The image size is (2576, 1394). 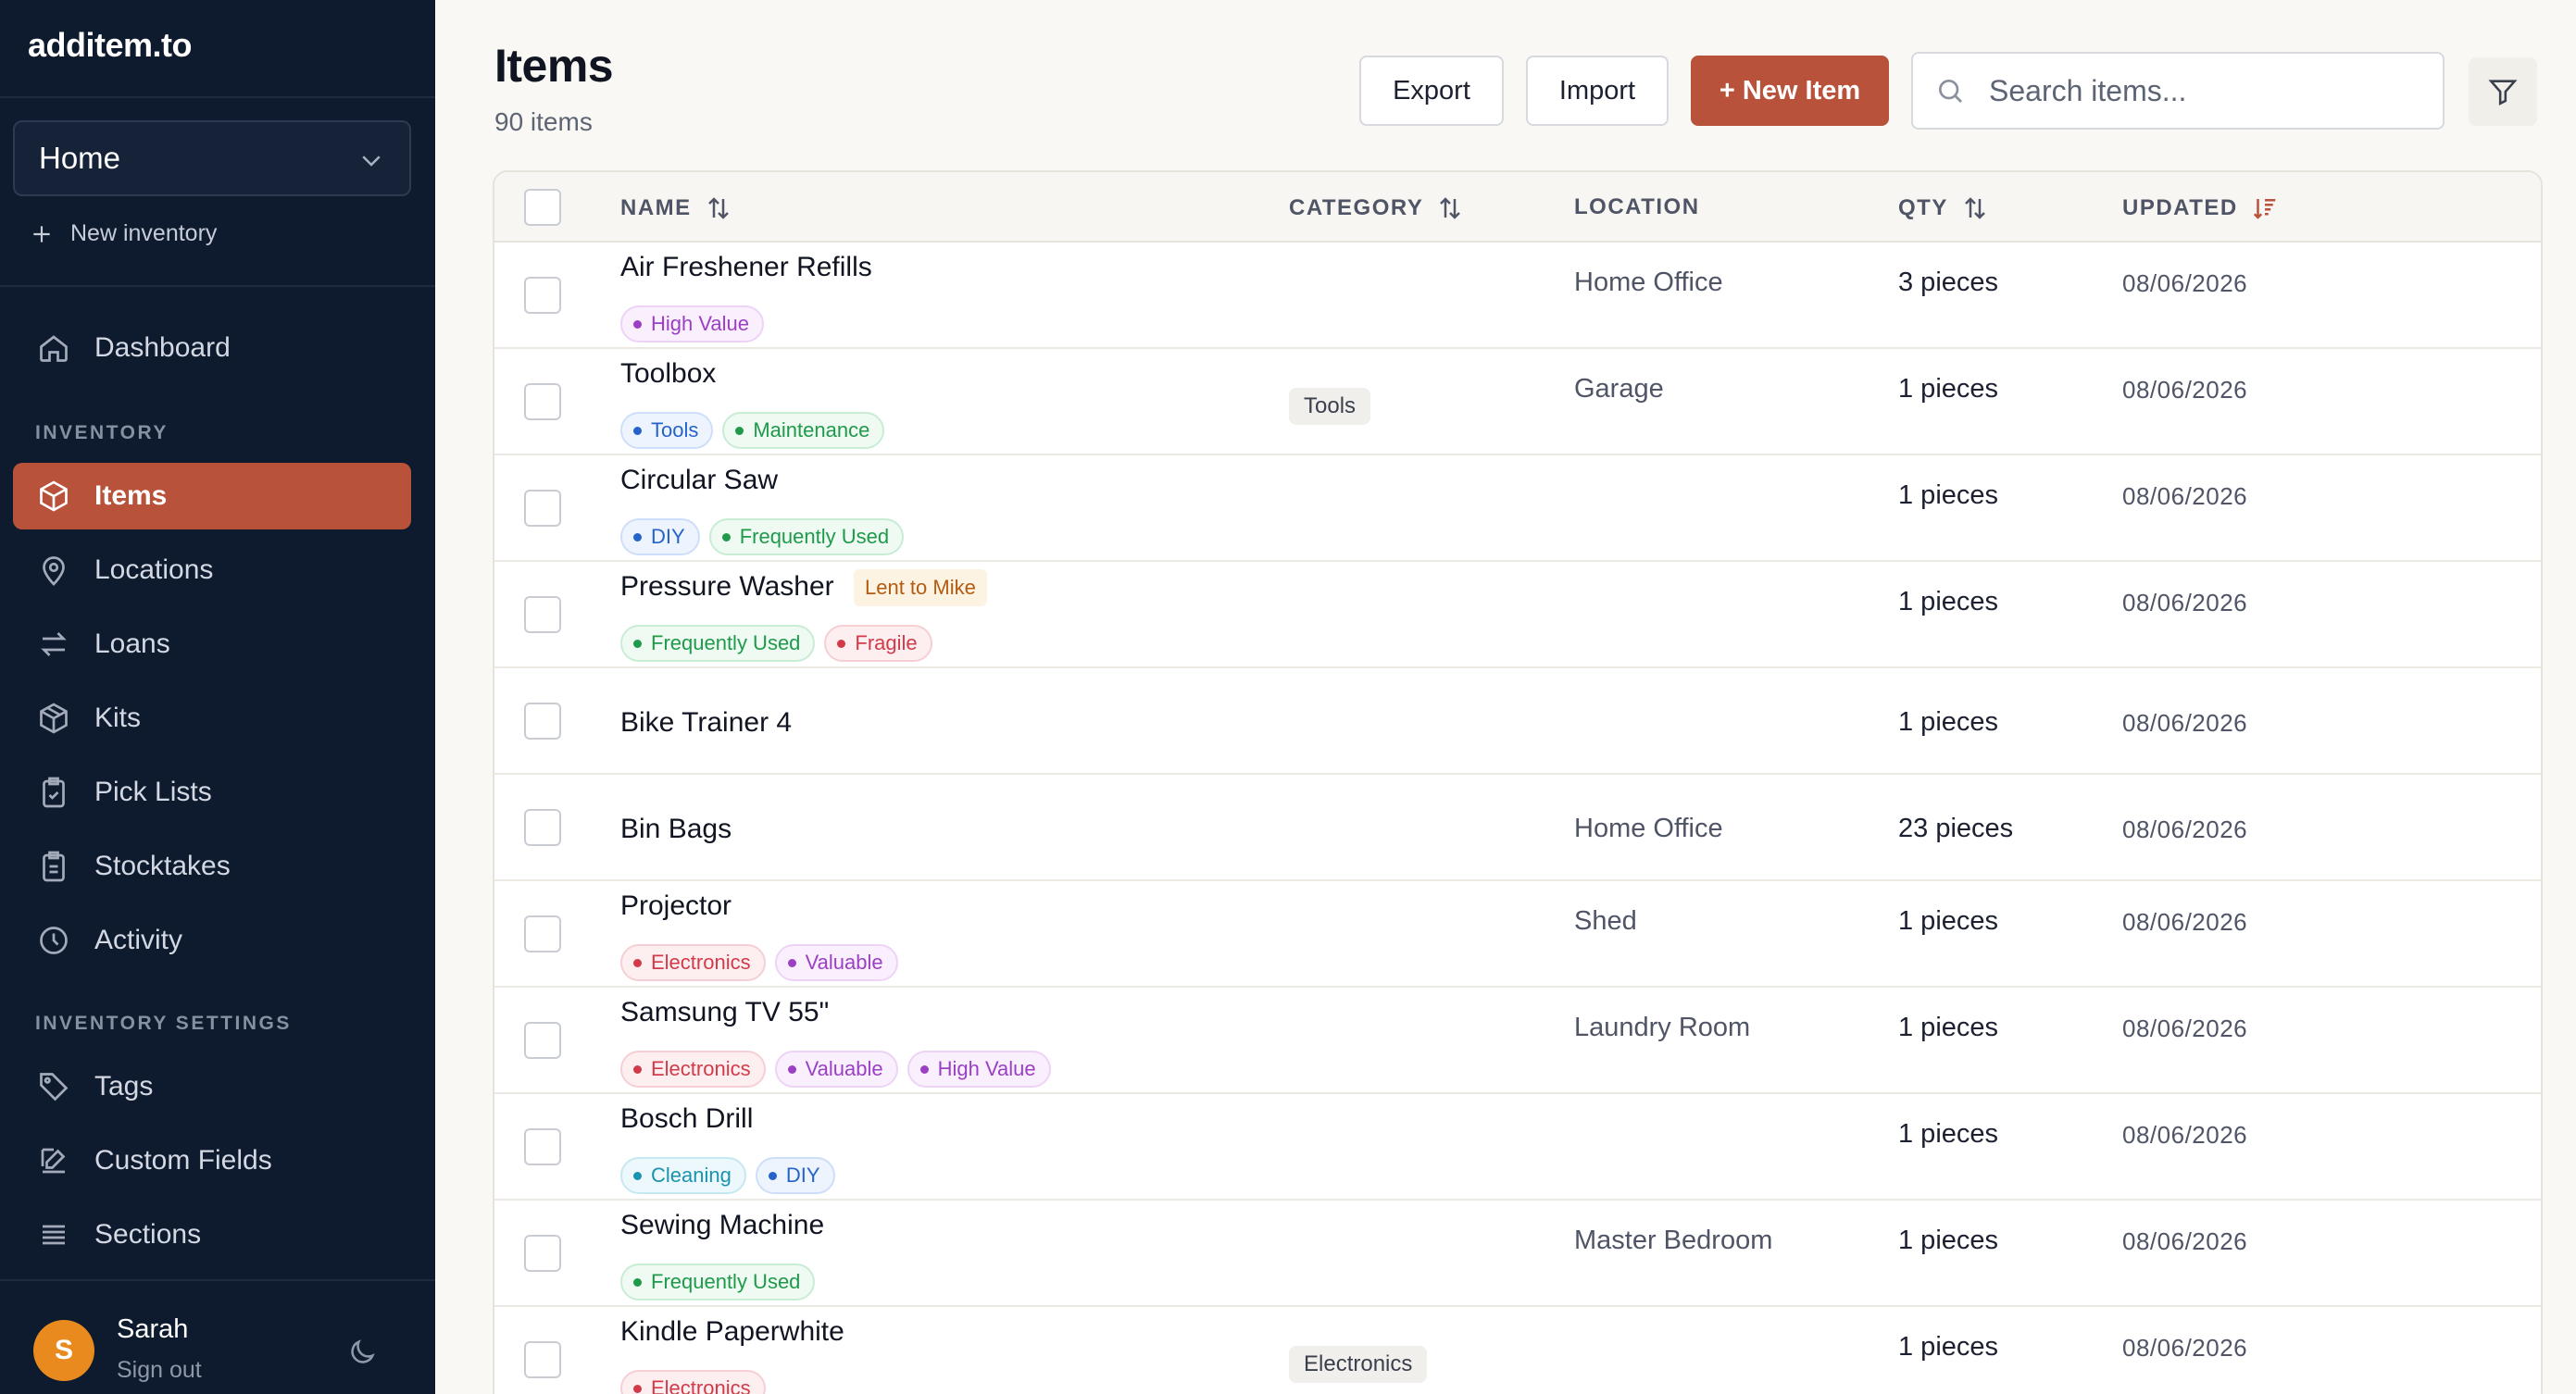 What do you see at coordinates (1517, 1147) in the screenshot?
I see `table-row: Bosch Drill Cleaning DIY 1 pieces 08/06/2026` at bounding box center [1517, 1147].